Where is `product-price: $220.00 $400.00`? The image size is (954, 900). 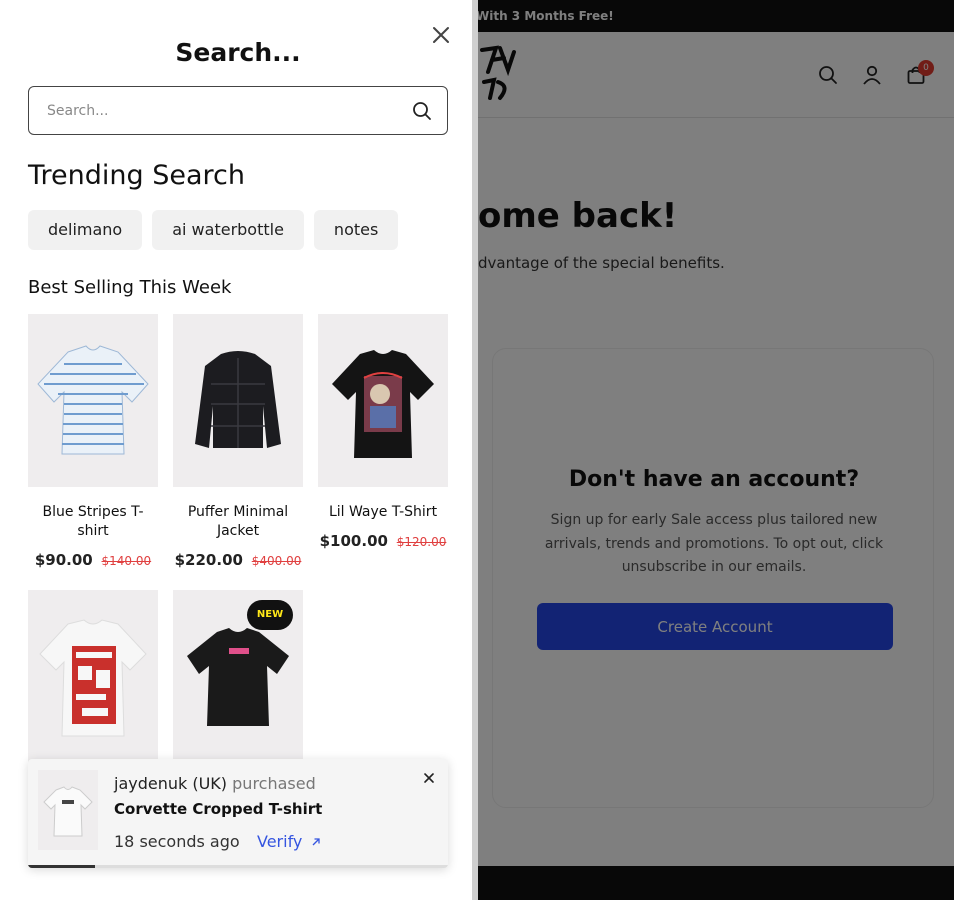
product-price: $220.00 $400.00 is located at coordinates (238, 560).